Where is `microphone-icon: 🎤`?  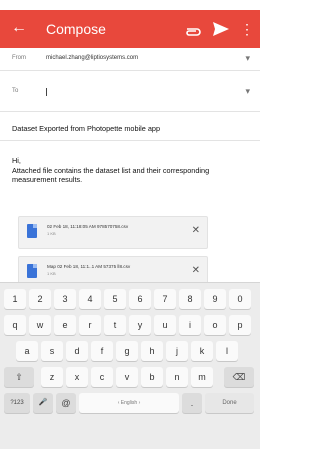 microphone-icon: 🎤 is located at coordinates (43, 403).